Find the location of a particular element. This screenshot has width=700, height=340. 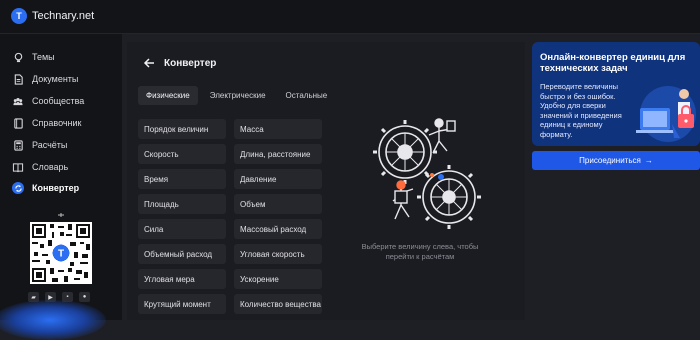

quantity-item: Ускорение is located at coordinates (278, 279).